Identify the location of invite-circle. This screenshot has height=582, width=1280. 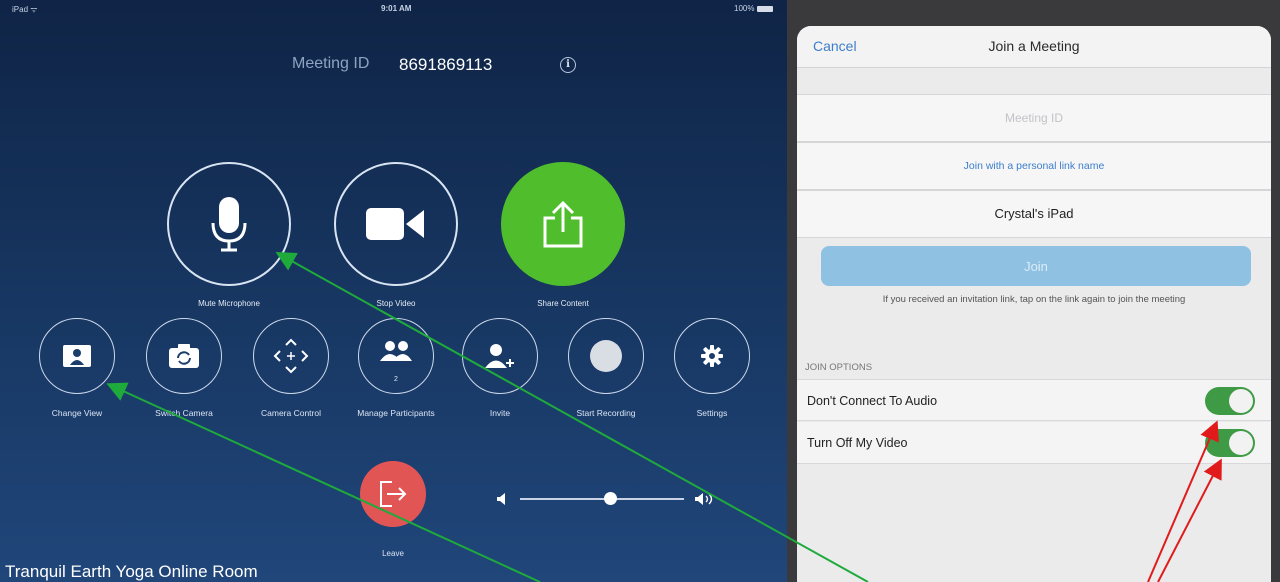
(500, 356).